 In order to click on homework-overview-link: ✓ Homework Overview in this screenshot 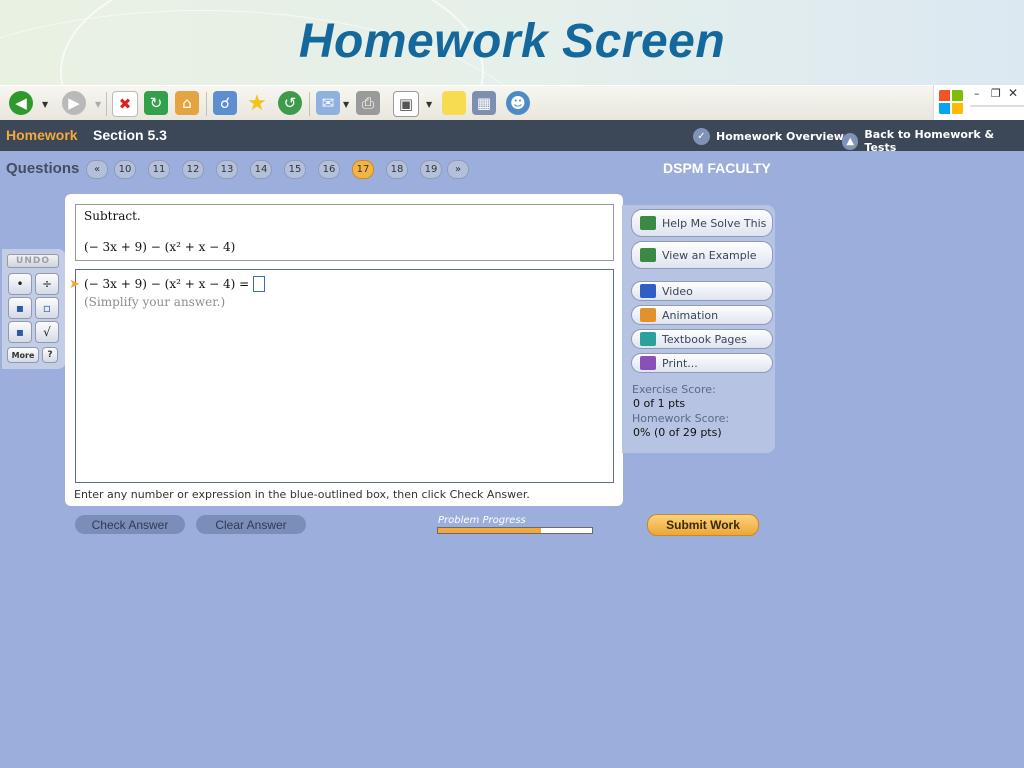, I will do `click(768, 136)`.